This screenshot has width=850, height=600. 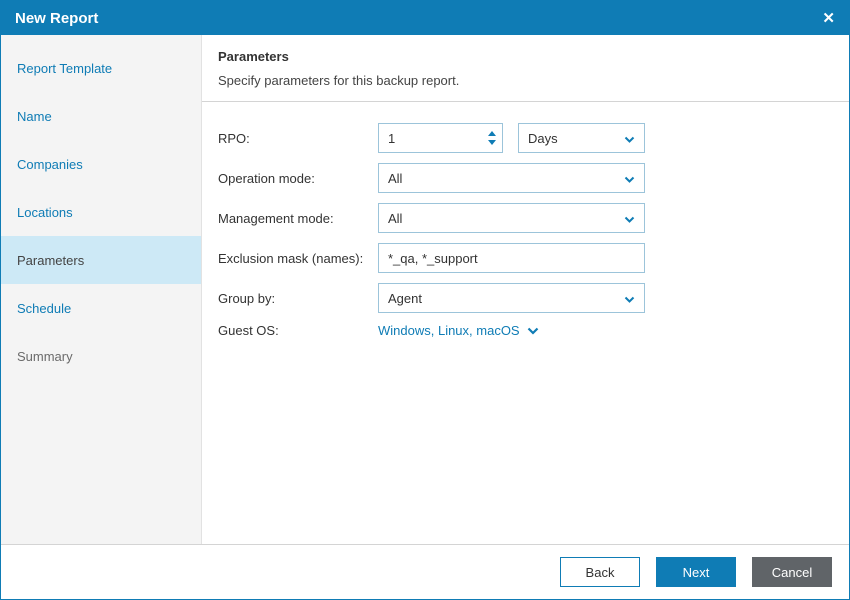 What do you see at coordinates (253, 56) in the screenshot?
I see `page-title: Parameters` at bounding box center [253, 56].